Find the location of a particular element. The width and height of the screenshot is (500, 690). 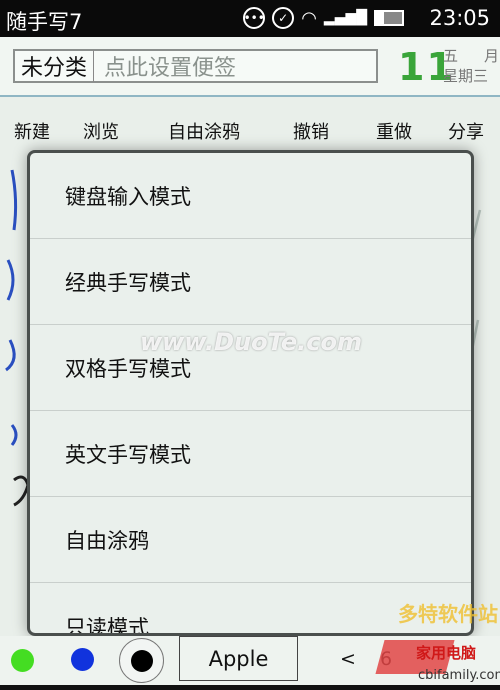

doodle-button: 自由涂鸦 is located at coordinates (204, 131).